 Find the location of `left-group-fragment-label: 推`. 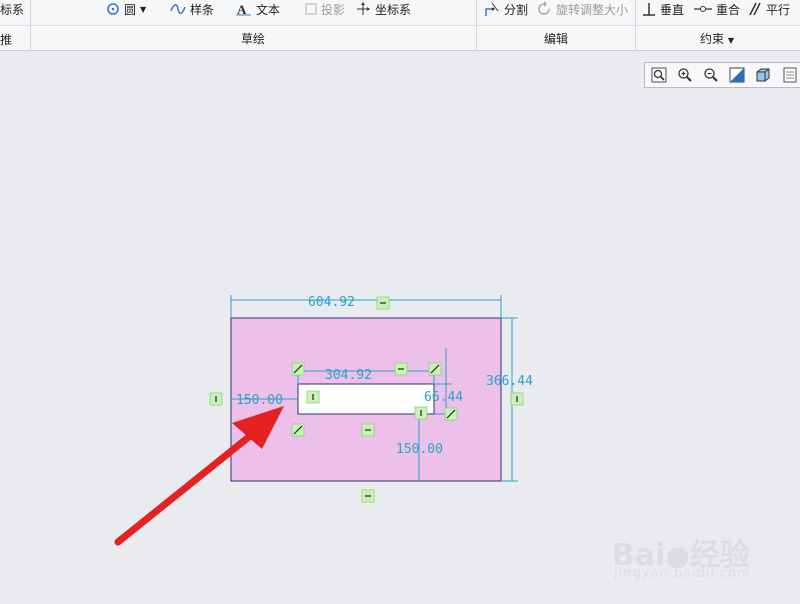

left-group-fragment-label: 推 is located at coordinates (6, 39).